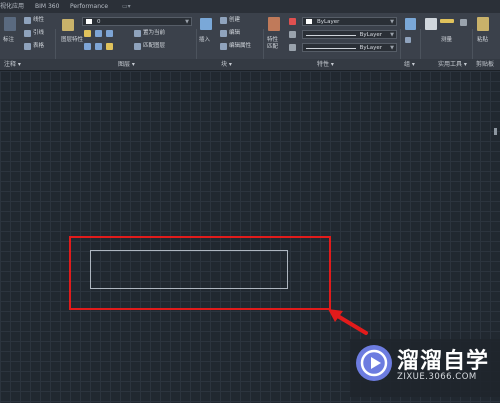 The height and width of the screenshot is (403, 500). Describe the element at coordinates (275, 44) in the screenshot. I see `match-properties-label: 特性匹配` at that location.